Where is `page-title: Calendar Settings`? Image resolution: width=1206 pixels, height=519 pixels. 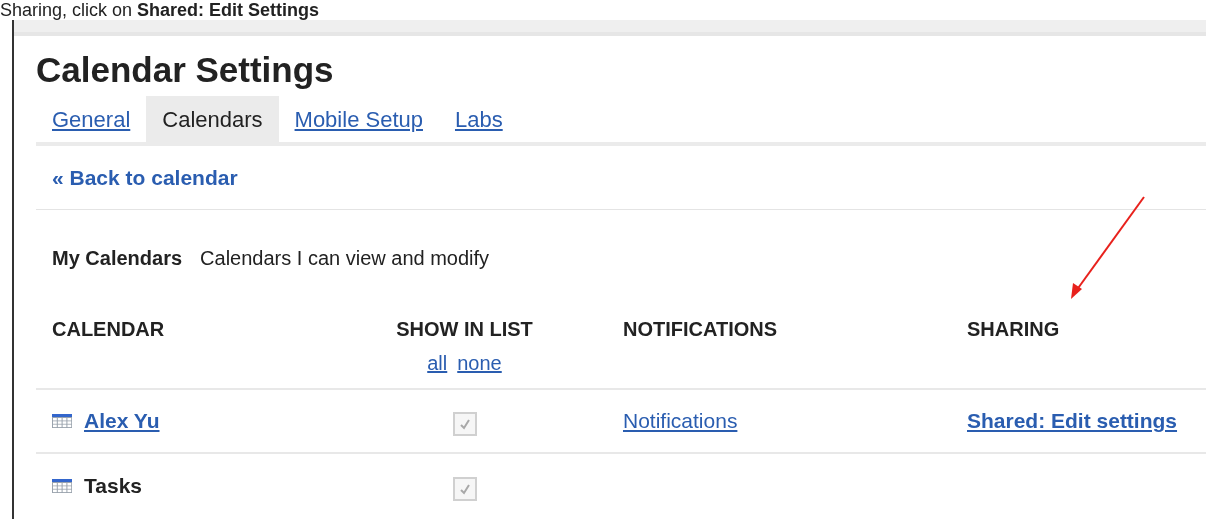 page-title: Calendar Settings is located at coordinates (185, 70).